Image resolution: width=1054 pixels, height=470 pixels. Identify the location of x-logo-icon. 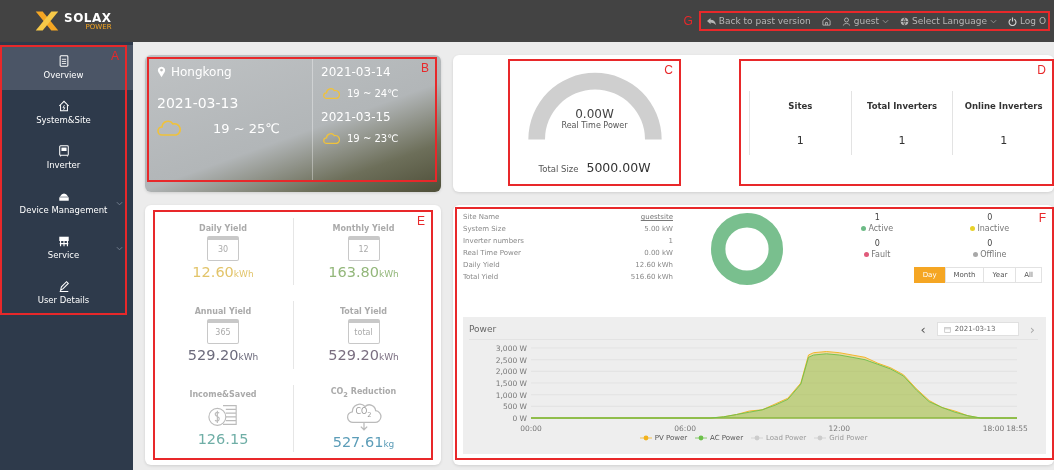
(47, 21).